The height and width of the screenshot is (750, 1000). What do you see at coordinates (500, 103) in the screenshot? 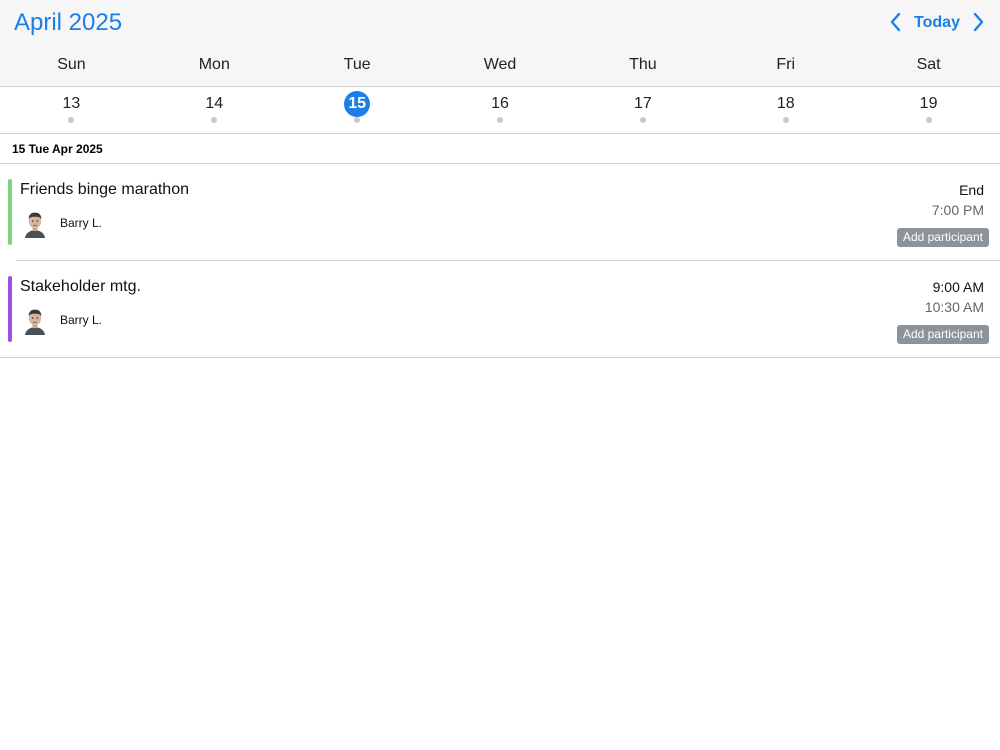
I see `date-number: 16` at bounding box center [500, 103].